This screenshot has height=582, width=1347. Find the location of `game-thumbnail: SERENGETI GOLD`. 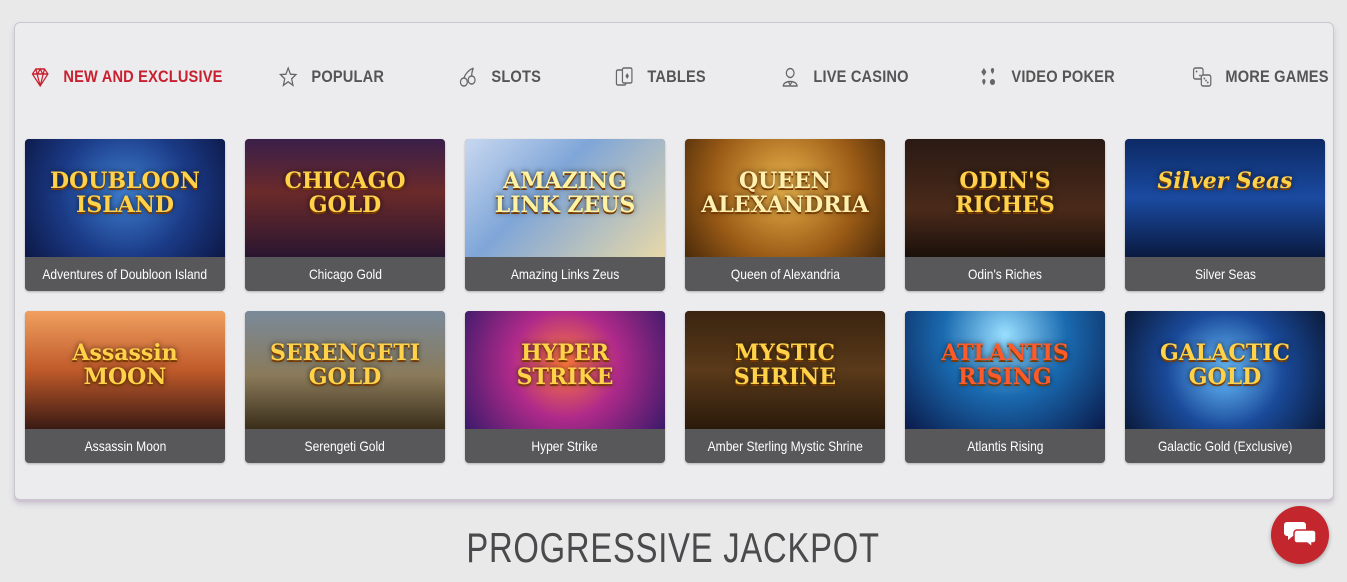

game-thumbnail: SERENGETI GOLD is located at coordinates (345, 370).